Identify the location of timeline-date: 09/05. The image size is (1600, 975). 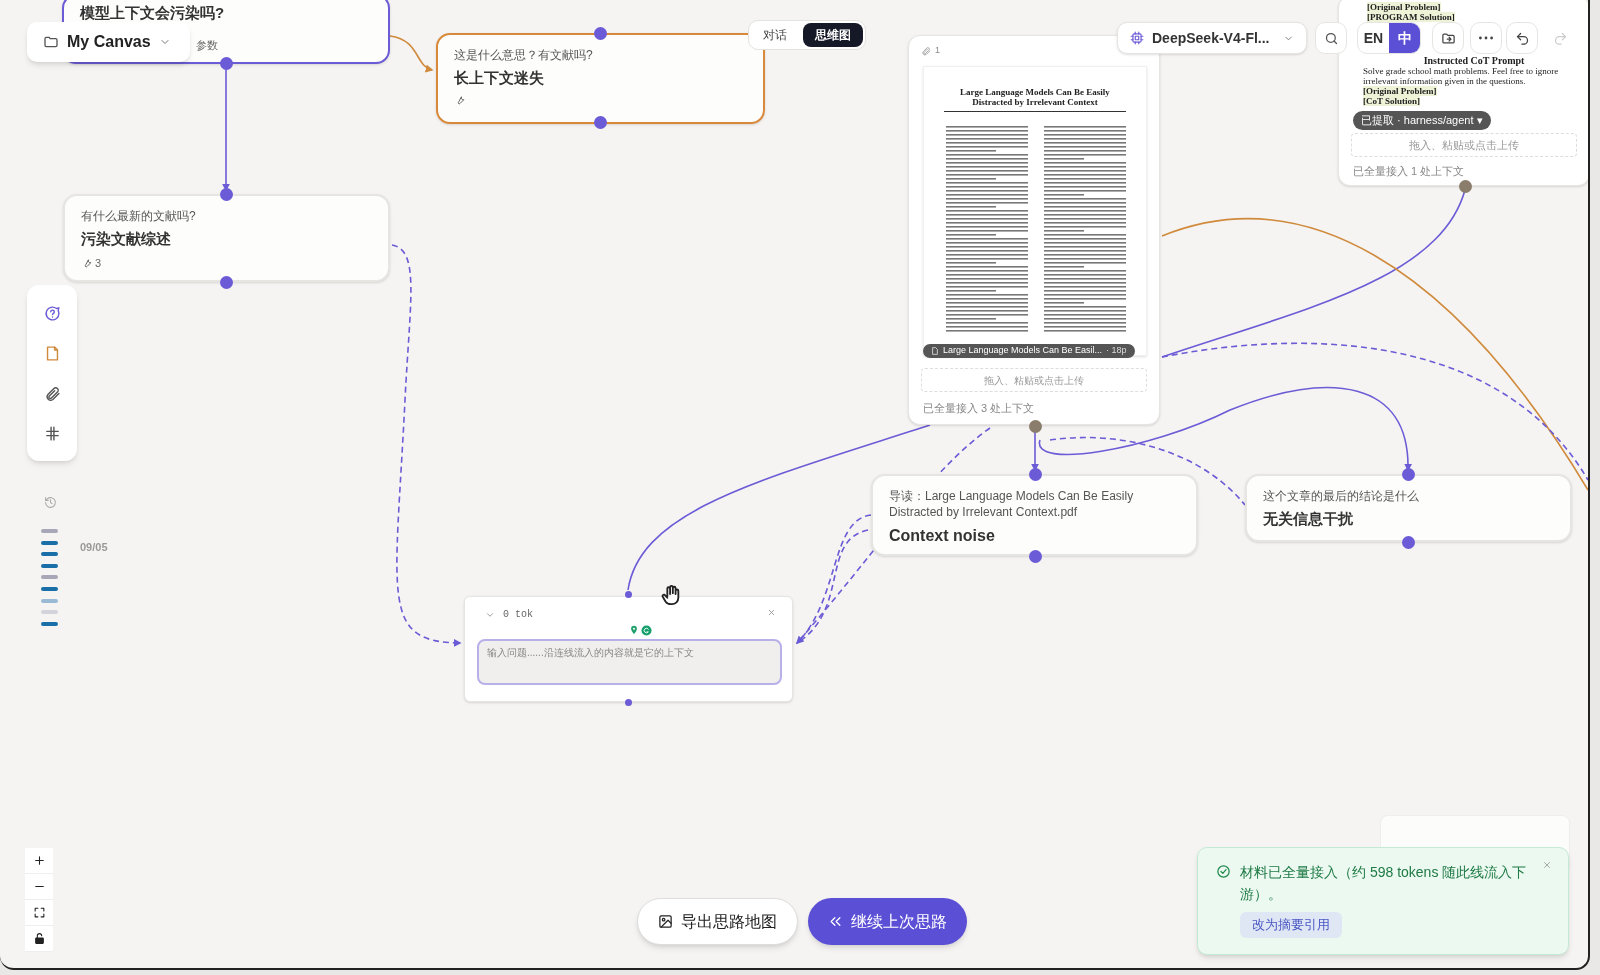
(94, 547).